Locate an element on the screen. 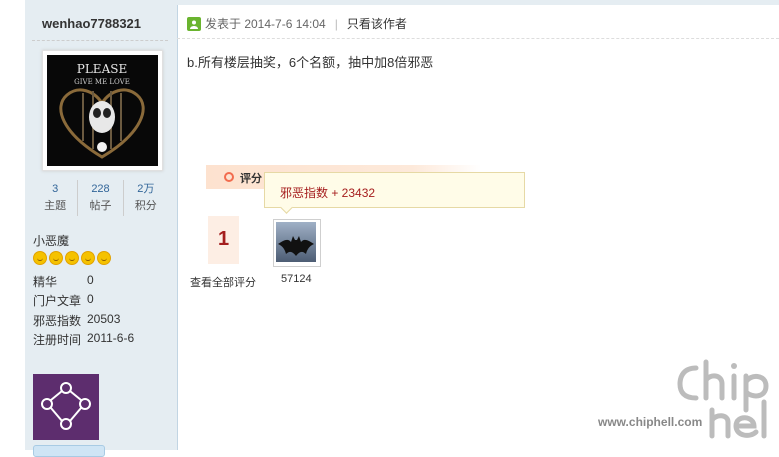 The image size is (779, 457). only-author-link: 只看该作者 is located at coordinates (377, 23).